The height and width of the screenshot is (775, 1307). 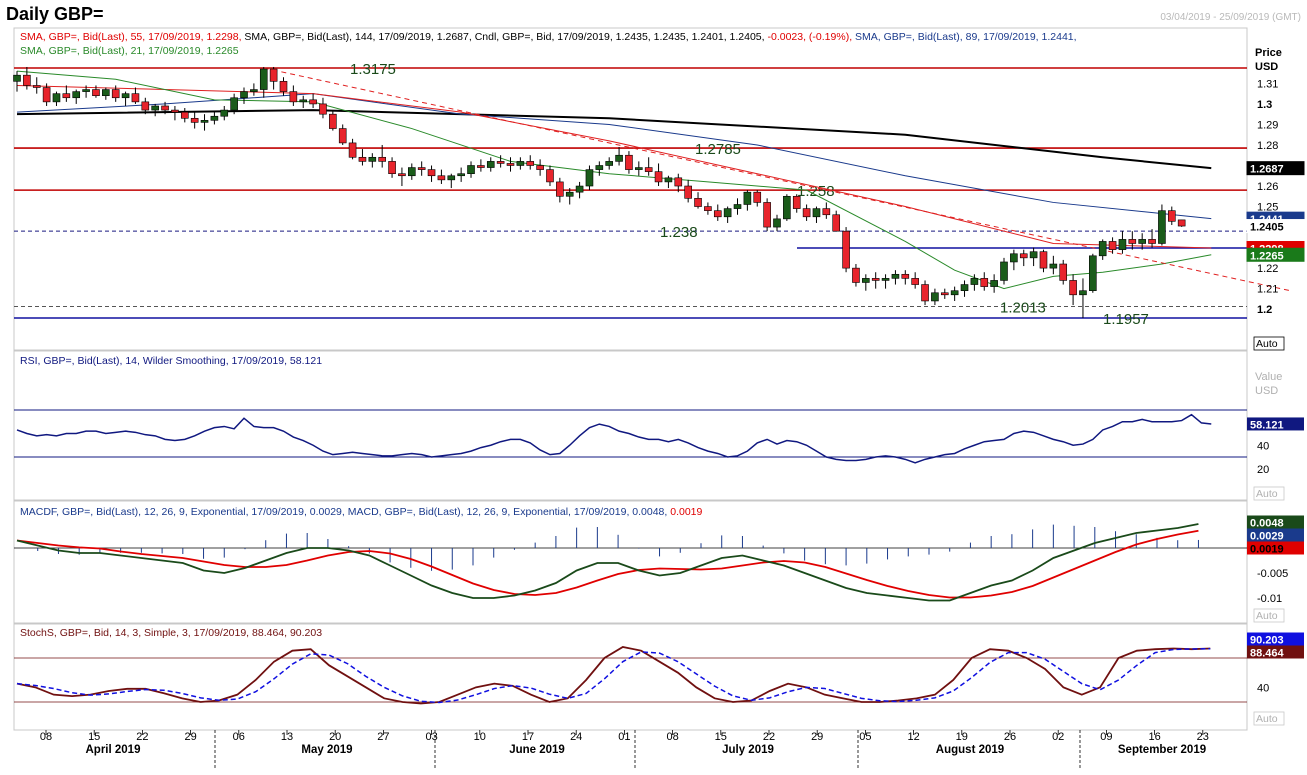 I want to click on stoch-tag-88.464: 88.464, so click(x=1267, y=654).